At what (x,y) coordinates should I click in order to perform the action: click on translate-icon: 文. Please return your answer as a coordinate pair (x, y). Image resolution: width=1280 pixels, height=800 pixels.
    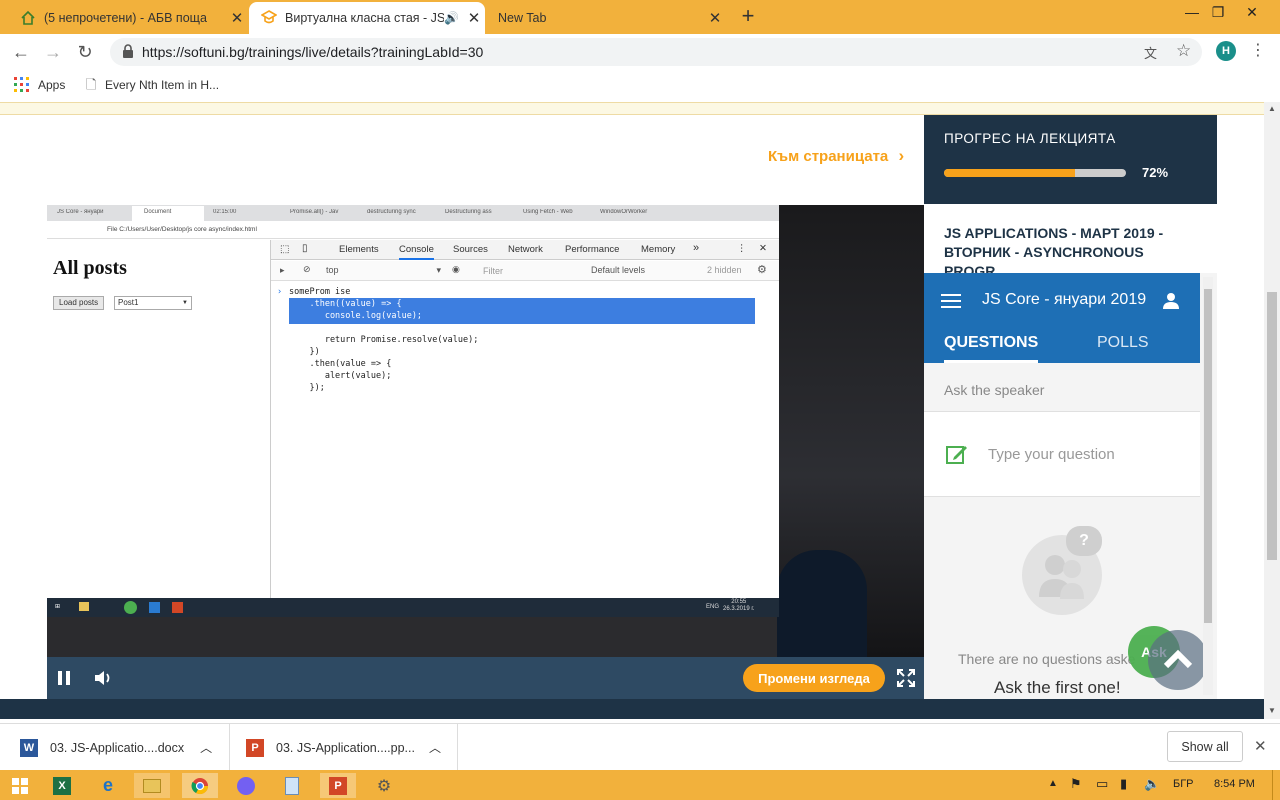
    Looking at the image, I should click on (1150, 52).